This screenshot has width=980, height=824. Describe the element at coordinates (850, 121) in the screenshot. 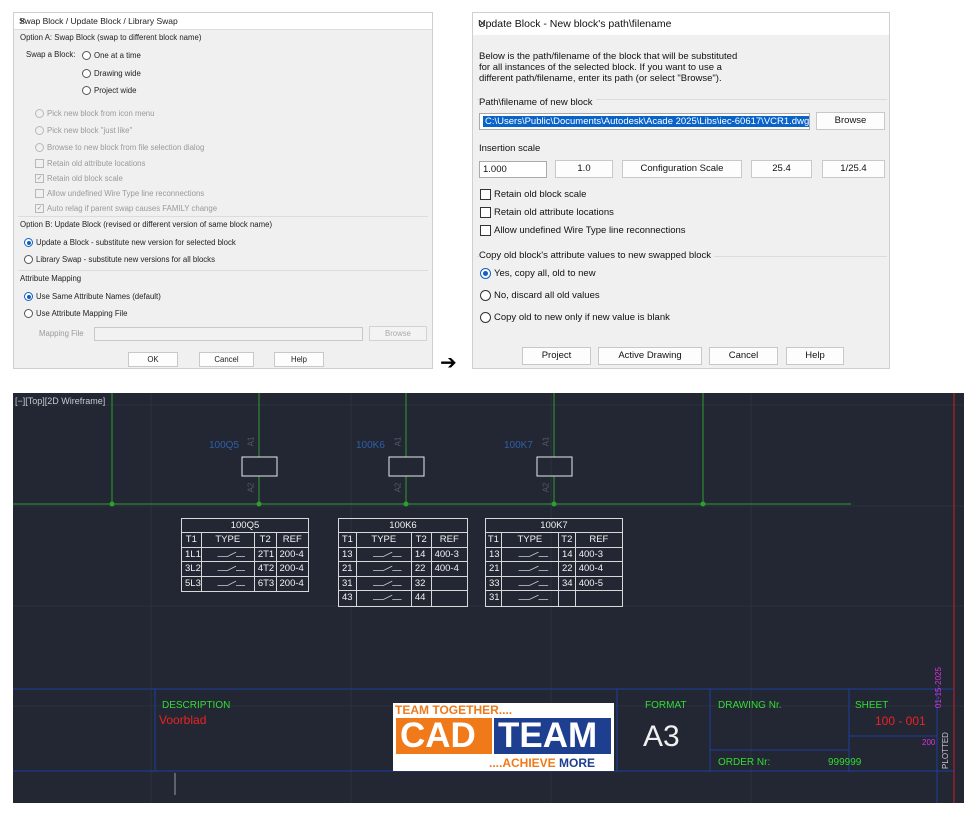

I see `browse-button: Browse` at that location.